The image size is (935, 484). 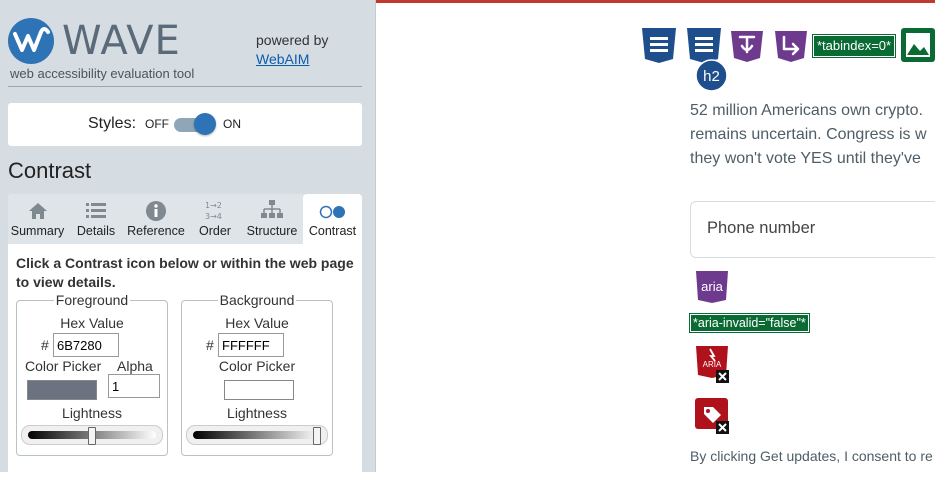 What do you see at coordinates (215, 231) in the screenshot?
I see `tab-label: Order` at bounding box center [215, 231].